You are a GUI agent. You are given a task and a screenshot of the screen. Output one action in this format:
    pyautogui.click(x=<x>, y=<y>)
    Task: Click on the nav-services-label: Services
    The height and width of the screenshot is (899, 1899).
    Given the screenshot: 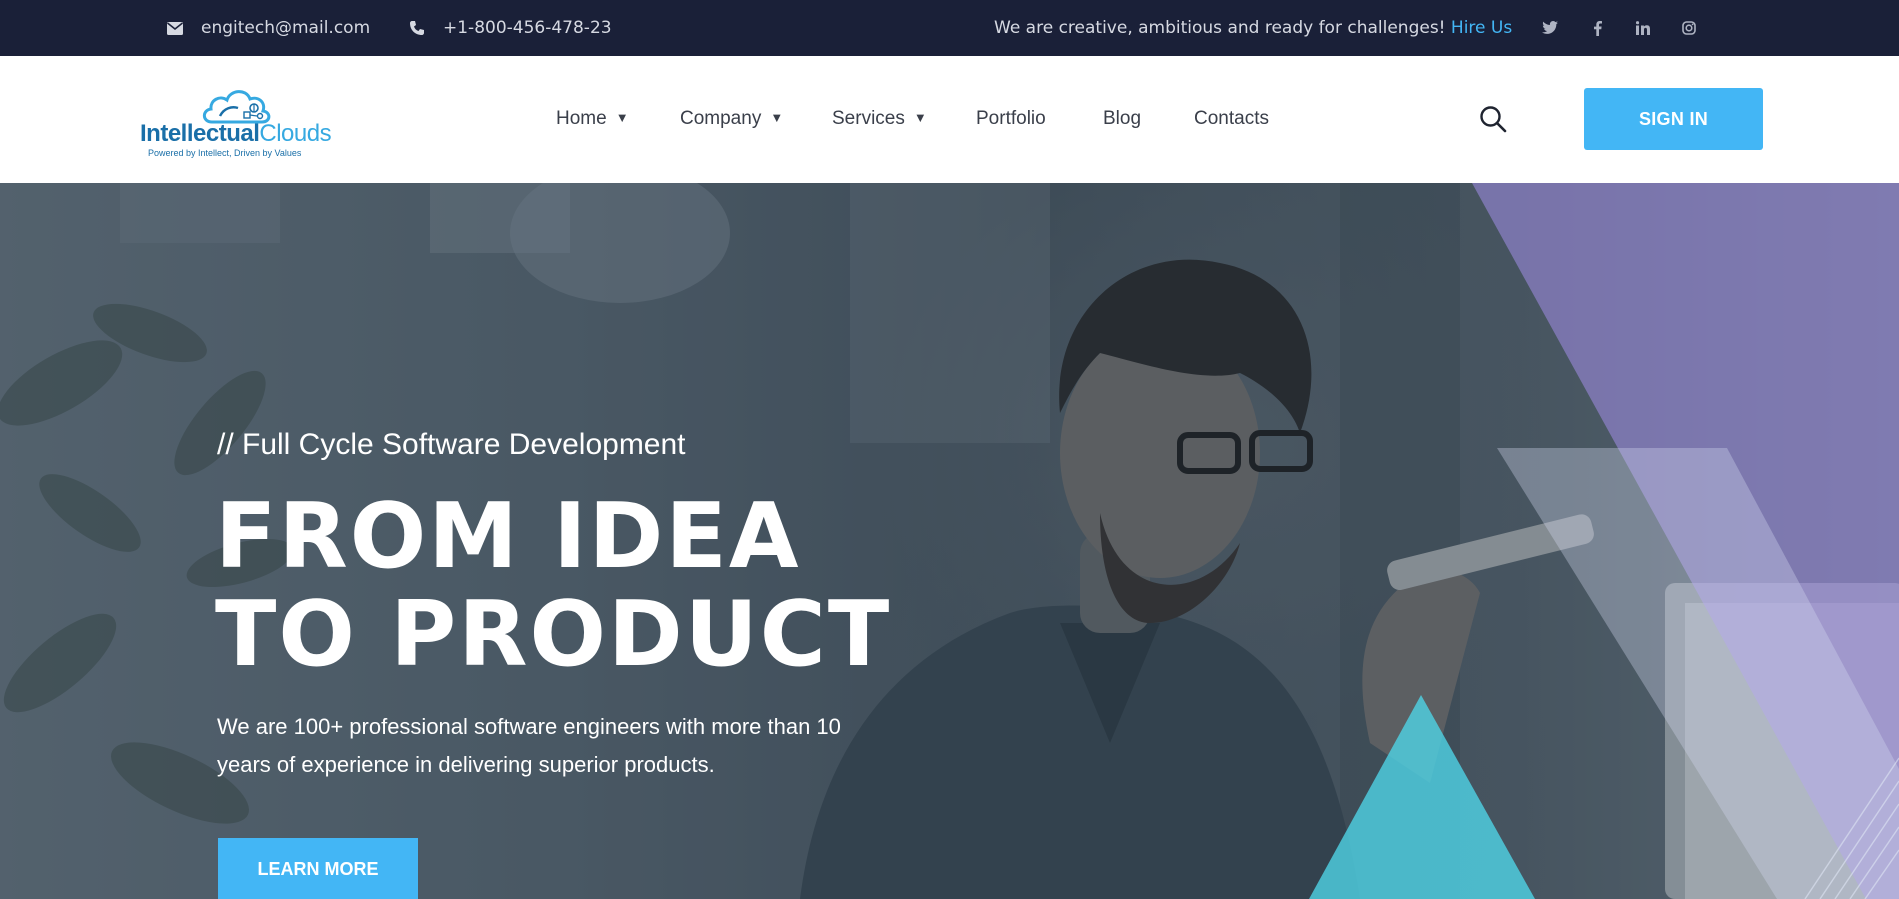 What is the action you would take?
    pyautogui.click(x=868, y=118)
    